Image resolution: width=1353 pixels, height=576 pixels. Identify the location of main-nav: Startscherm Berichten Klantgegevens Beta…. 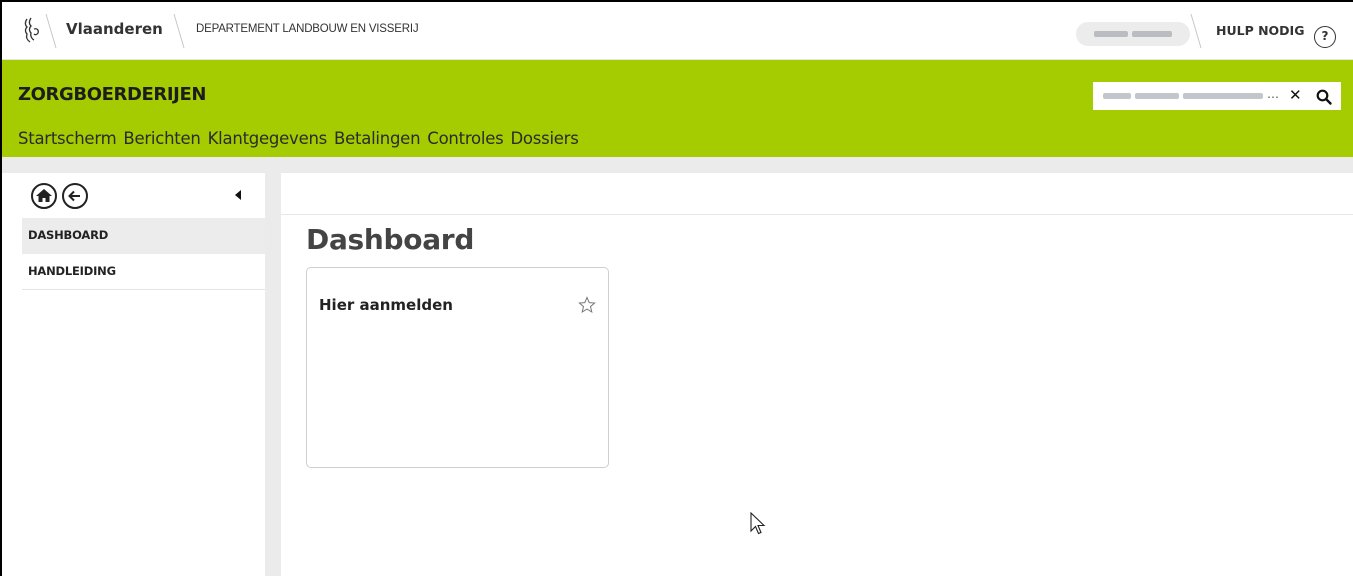
(302, 138).